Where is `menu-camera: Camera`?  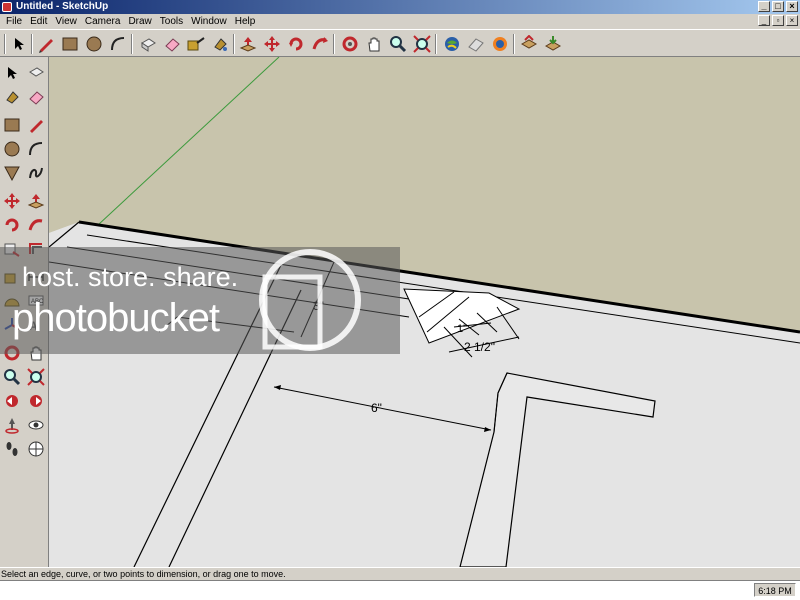
menu-camera: Camera is located at coordinates (103, 21).